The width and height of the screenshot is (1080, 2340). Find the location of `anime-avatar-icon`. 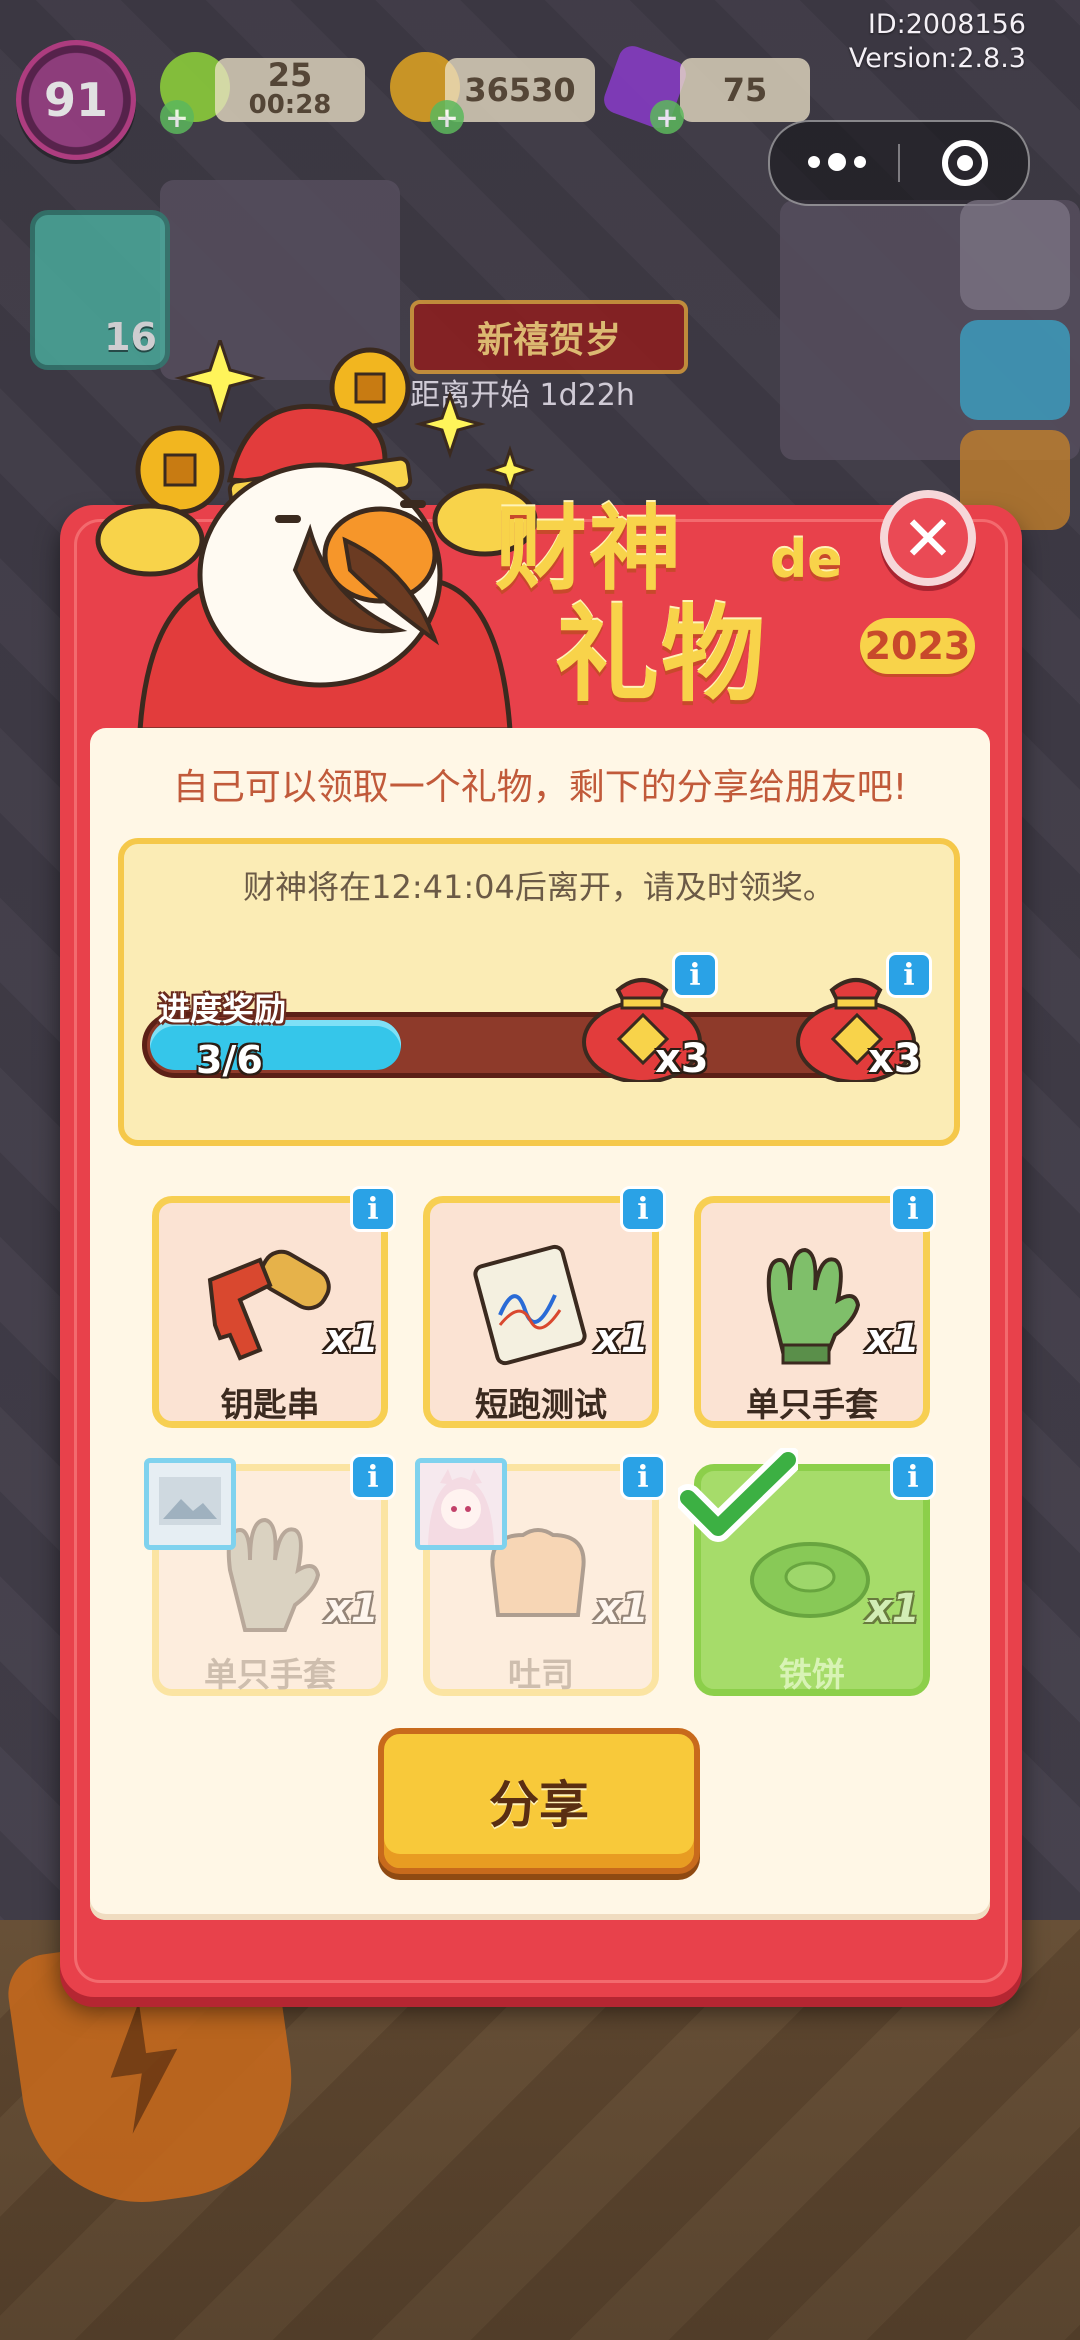

anime-avatar-icon is located at coordinates (461, 1504).